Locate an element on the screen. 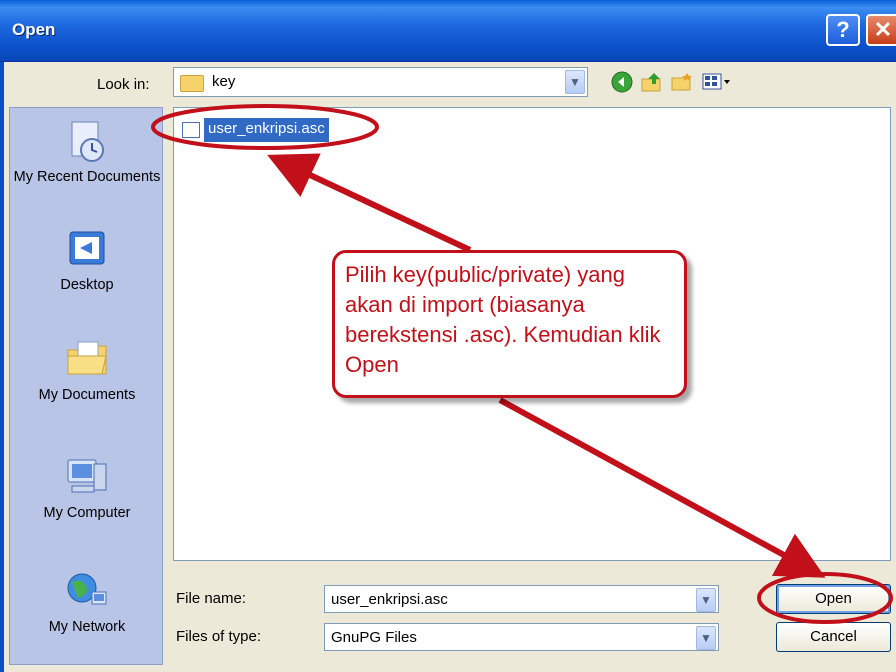  help-button: ? is located at coordinates (843, 30).